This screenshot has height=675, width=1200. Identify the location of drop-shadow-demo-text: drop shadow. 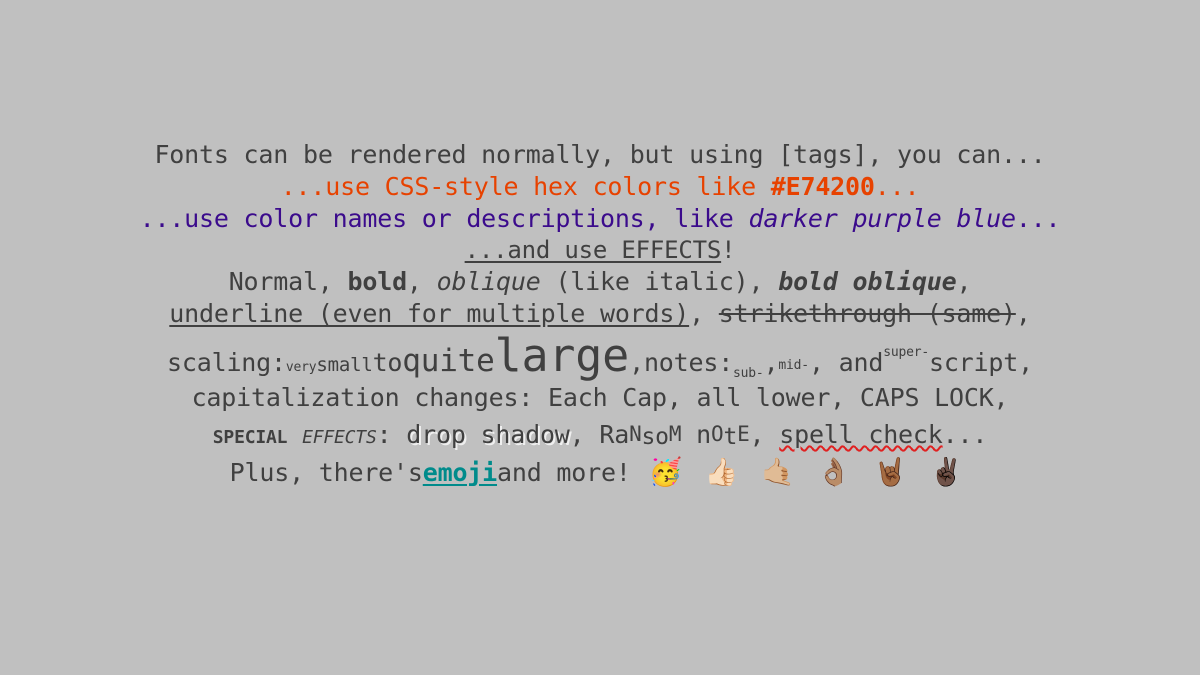
(488, 434).